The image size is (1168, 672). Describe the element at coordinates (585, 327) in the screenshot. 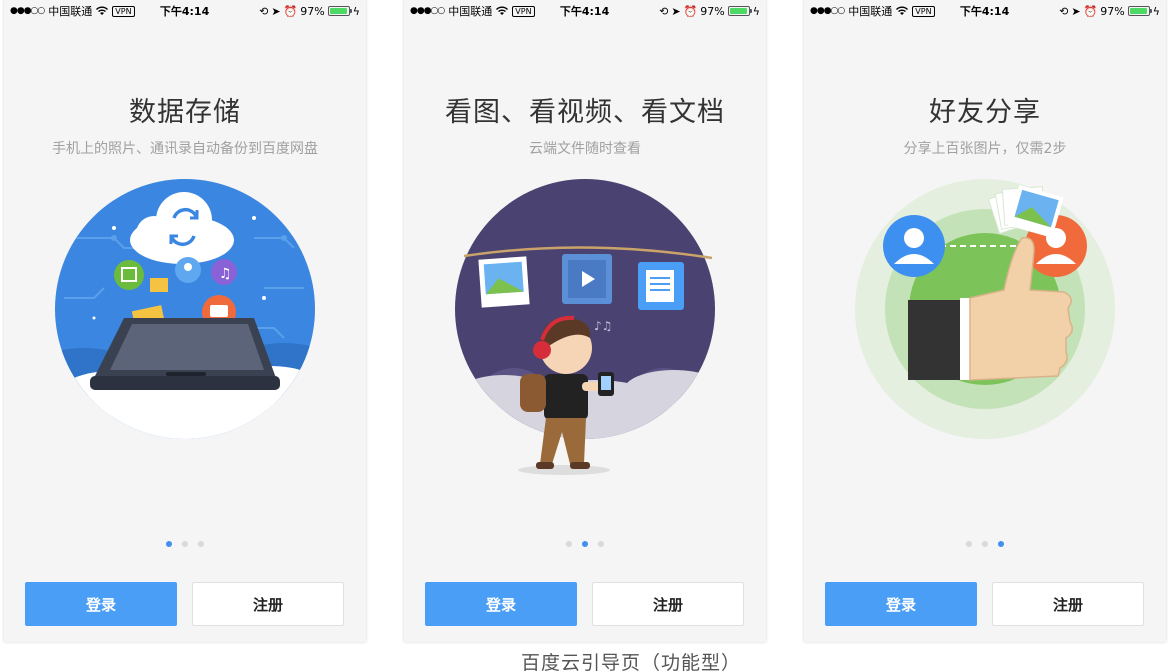

I see `walking-boy-media-illustration: ♪♫` at that location.